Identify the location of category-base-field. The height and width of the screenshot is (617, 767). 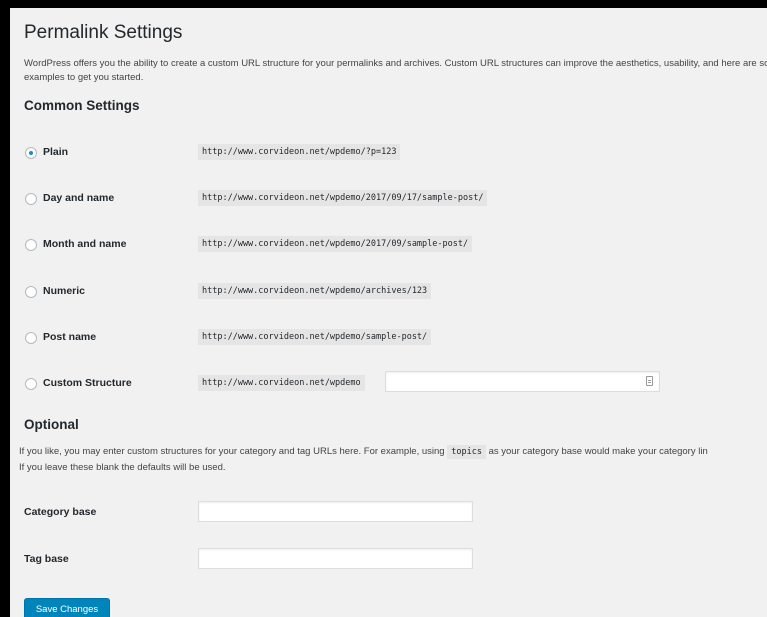
(335, 511).